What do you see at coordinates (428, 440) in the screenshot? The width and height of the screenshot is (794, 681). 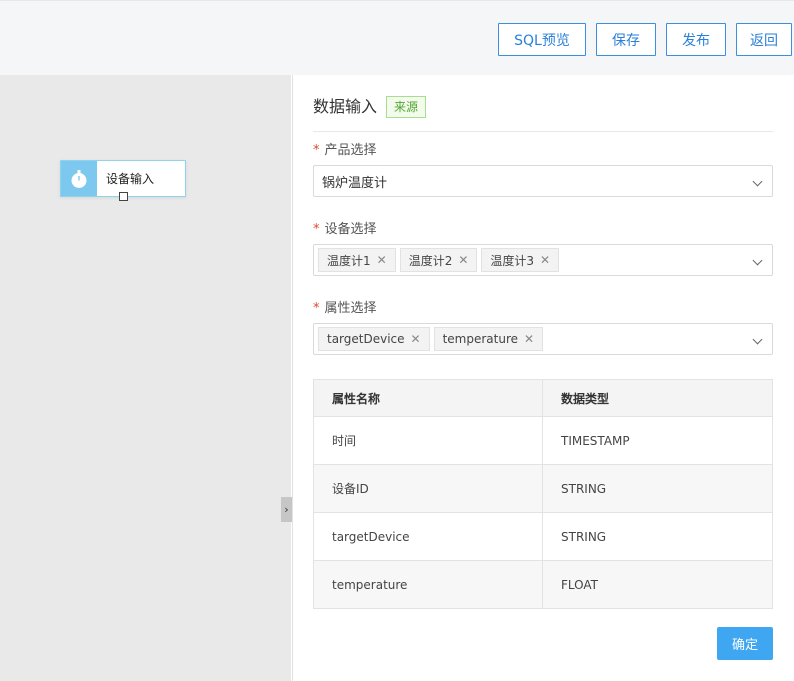 I see `table-cell: 时间` at bounding box center [428, 440].